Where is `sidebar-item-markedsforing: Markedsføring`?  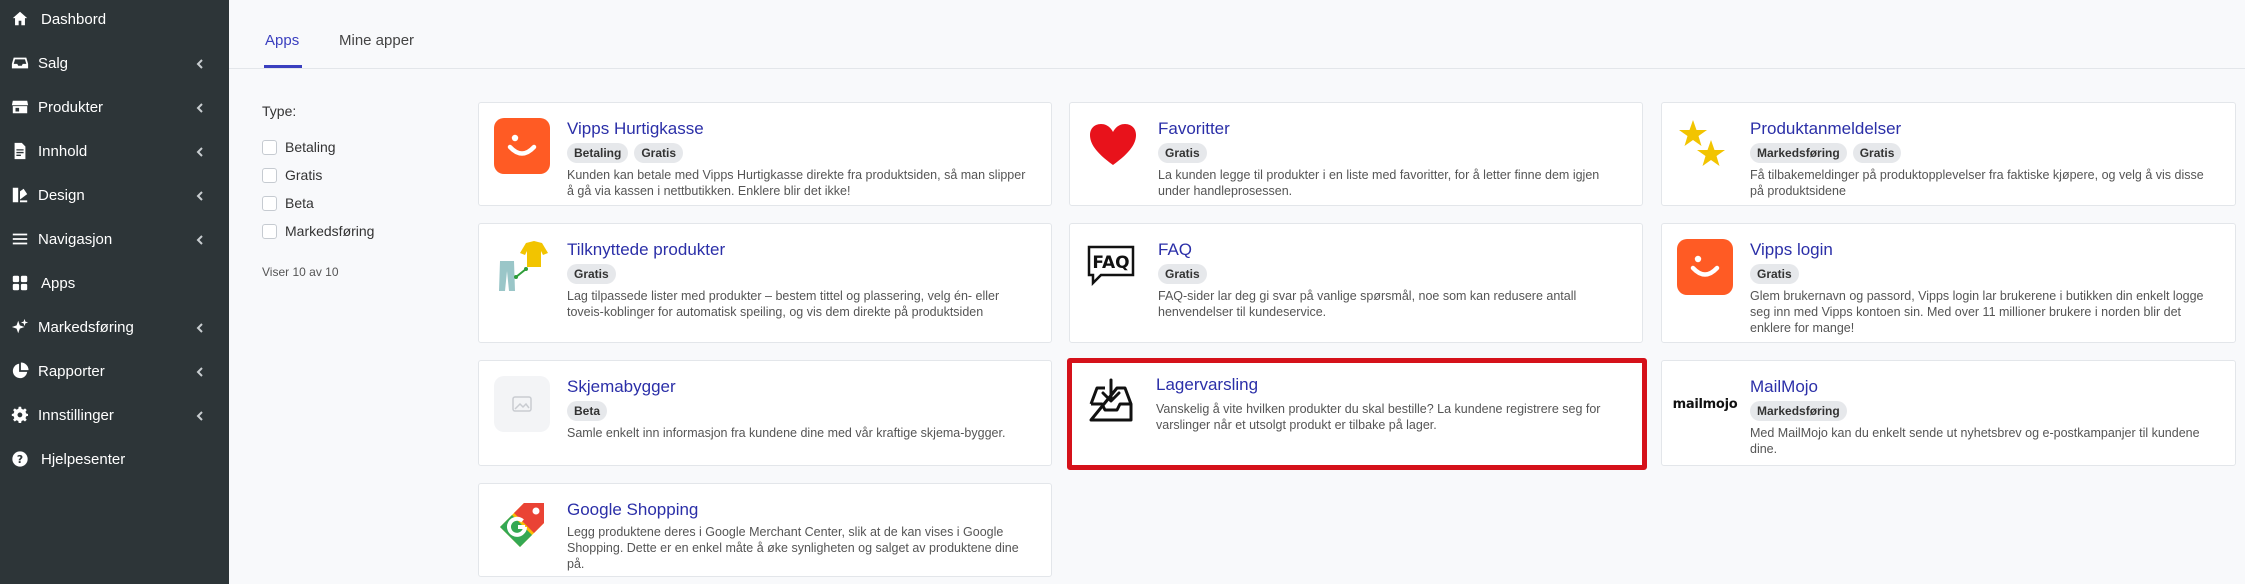
sidebar-item-markedsforing: Markedsføring is located at coordinates (114, 327).